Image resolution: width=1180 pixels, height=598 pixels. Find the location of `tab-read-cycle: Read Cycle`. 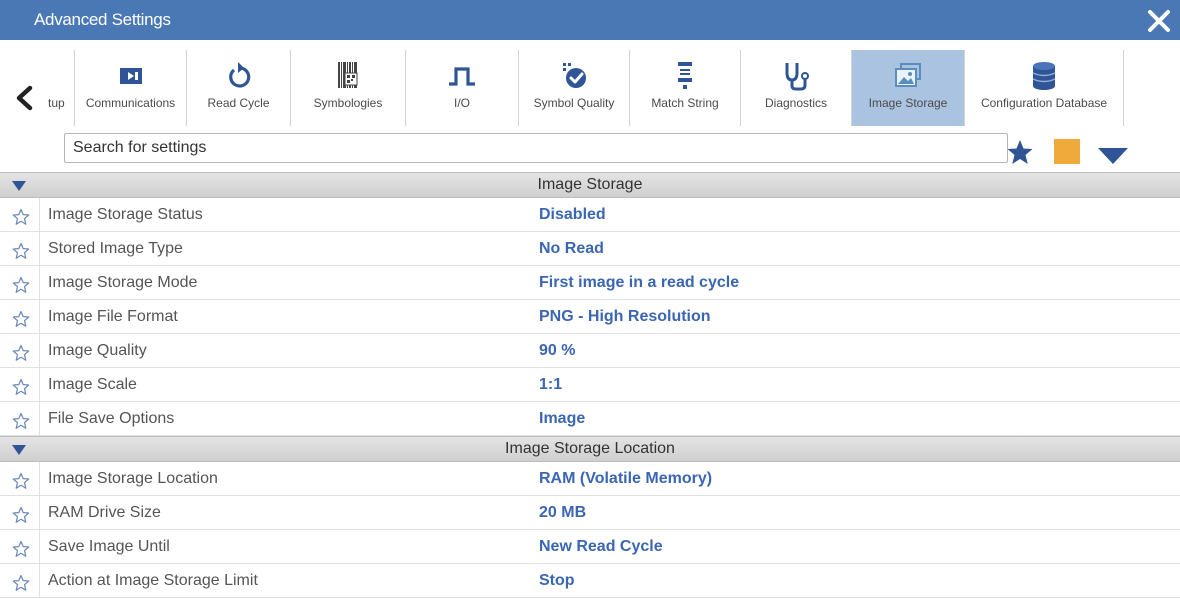

tab-read-cycle: Read Cycle is located at coordinates (239, 88).